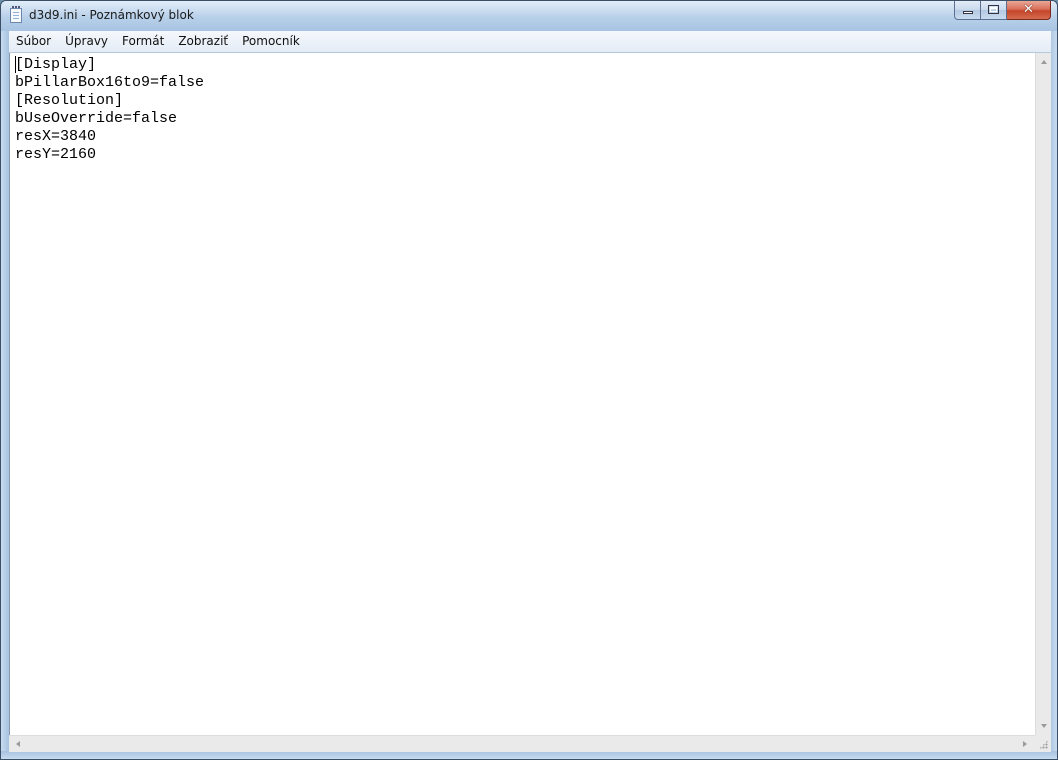 The image size is (1058, 760). I want to click on scroll-up-button, so click(1044, 61).